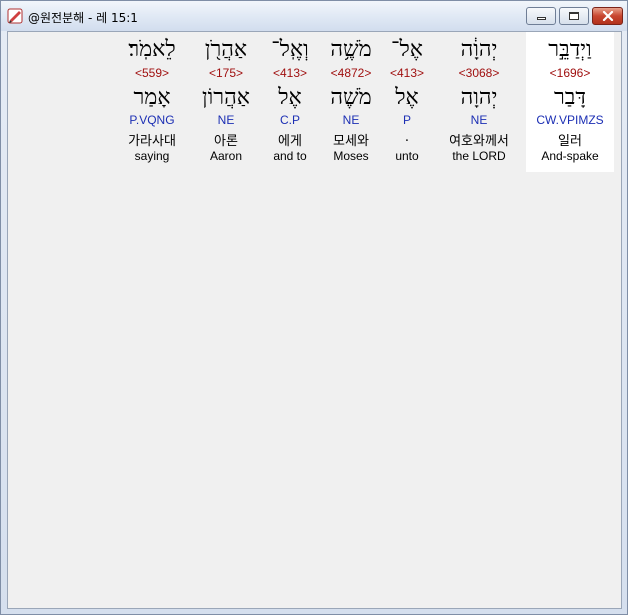  Describe the element at coordinates (570, 141) in the screenshot. I see `korean-gloss: 일러` at that location.